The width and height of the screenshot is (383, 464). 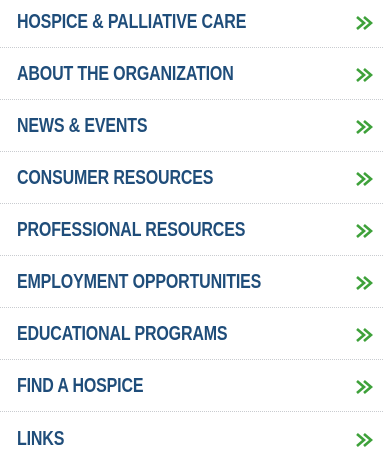 I want to click on nav-item-educational-programs: EDUCATIONAL PROGRAMS, so click(x=191, y=334).